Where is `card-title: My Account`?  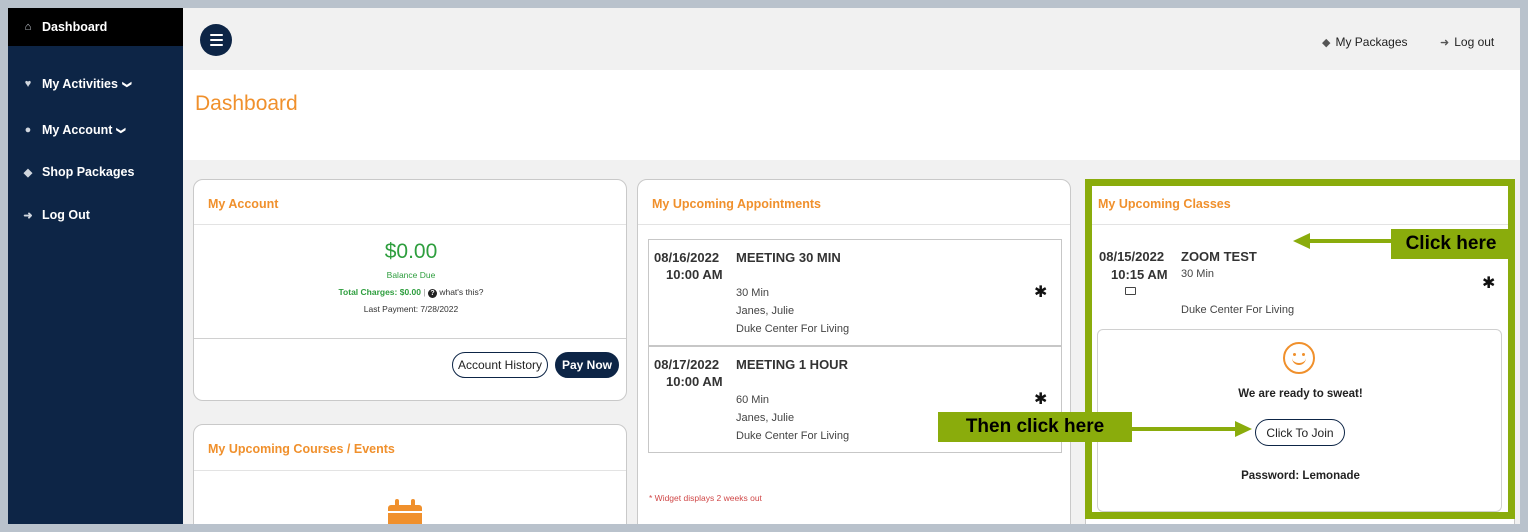
card-title: My Account is located at coordinates (243, 204).